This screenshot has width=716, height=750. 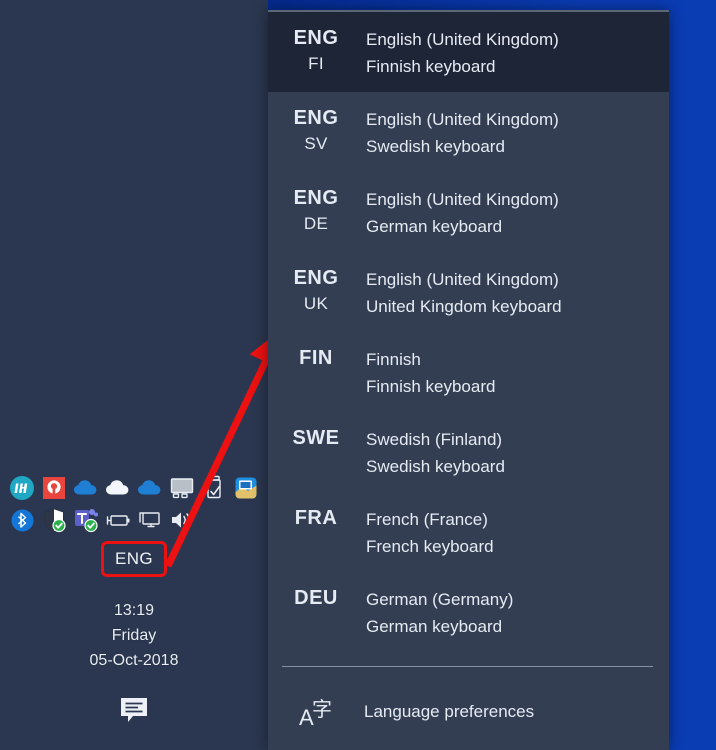 I want to click on language-a-zi-icon: A 字, so click(x=316, y=712).